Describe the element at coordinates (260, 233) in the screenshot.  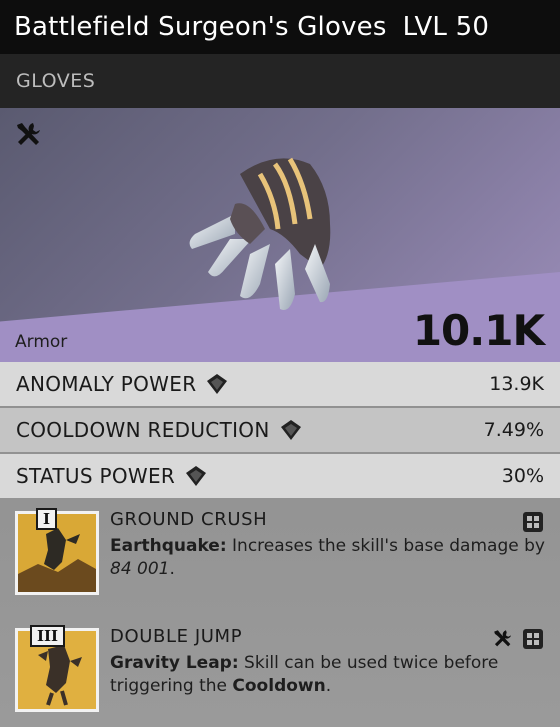
I see `gloves-icon` at that location.